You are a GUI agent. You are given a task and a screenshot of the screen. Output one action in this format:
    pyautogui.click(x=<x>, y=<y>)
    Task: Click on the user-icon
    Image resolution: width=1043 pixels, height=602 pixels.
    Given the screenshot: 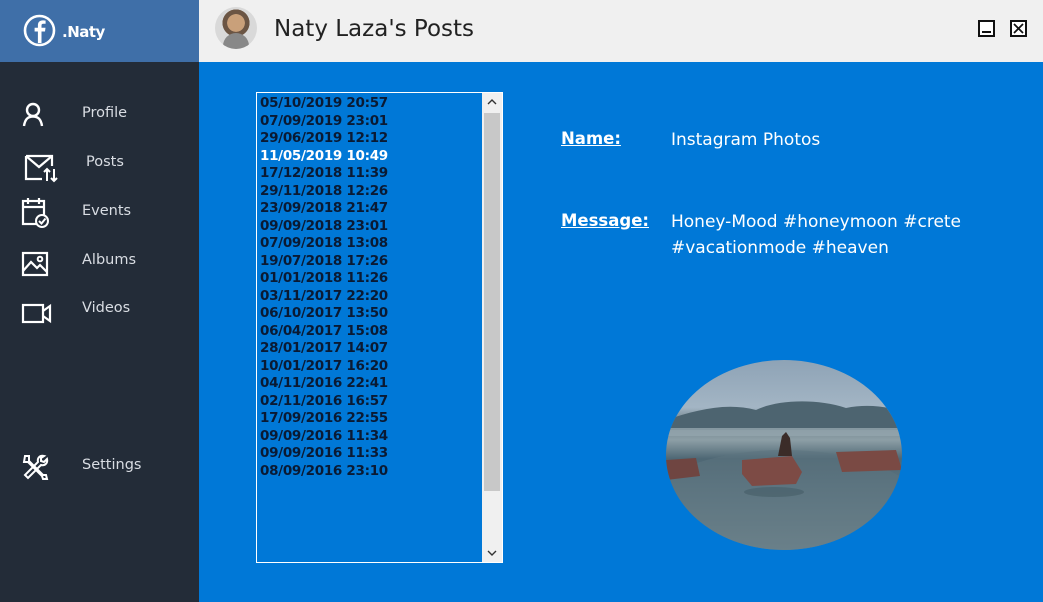 What is the action you would take?
    pyautogui.click(x=33, y=114)
    